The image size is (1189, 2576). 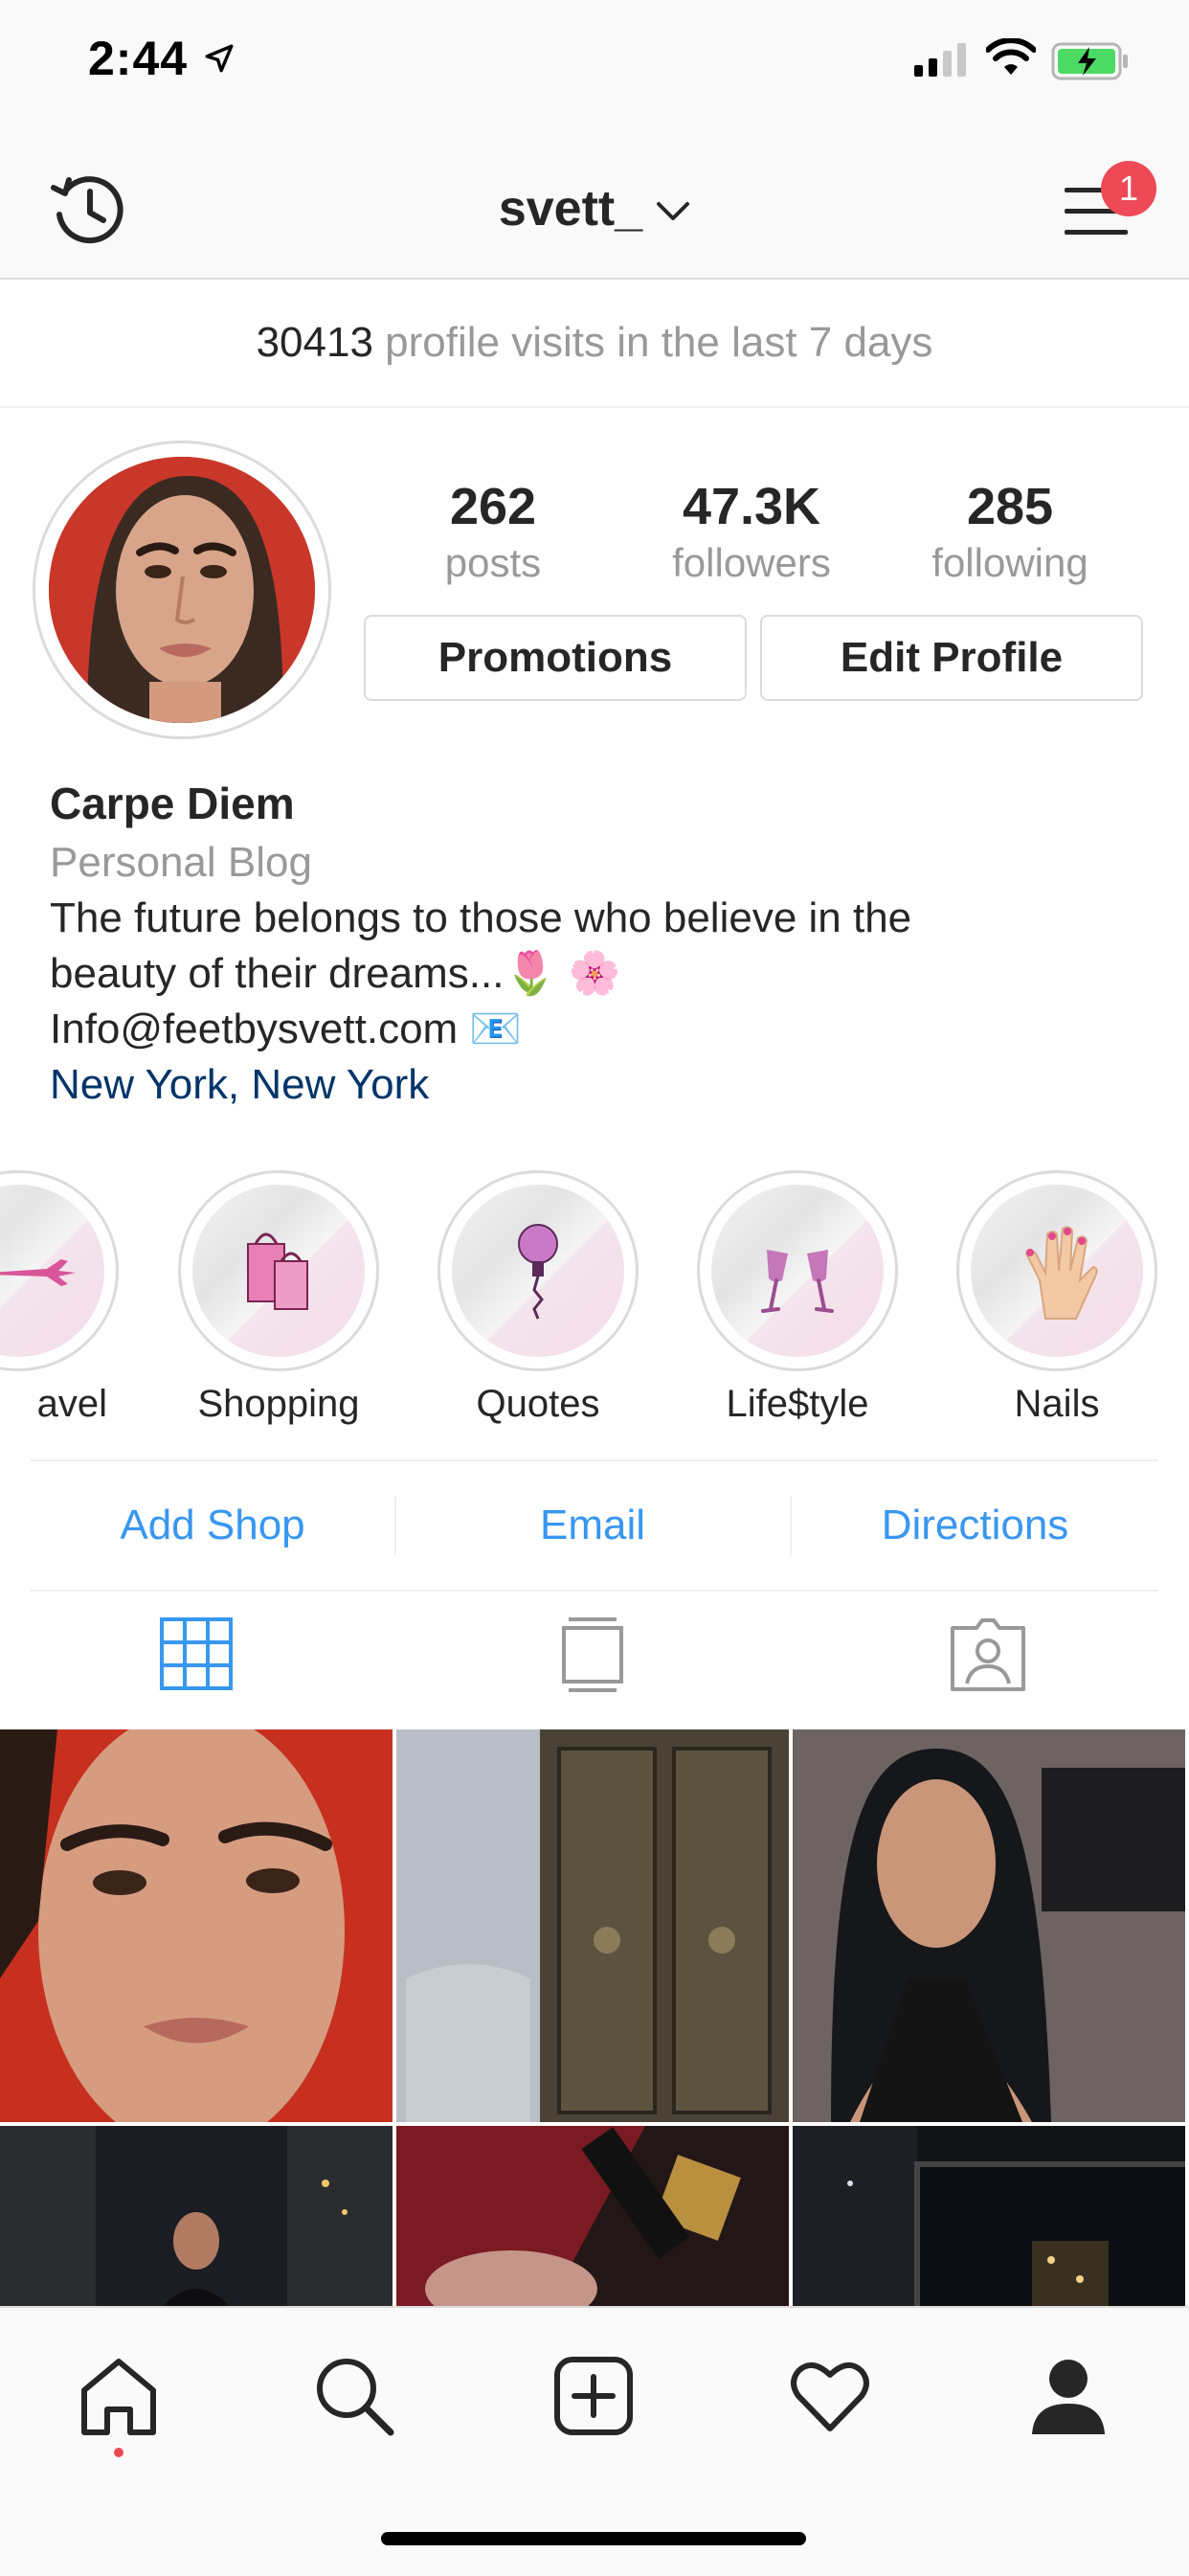 What do you see at coordinates (212, 1525) in the screenshot?
I see `add-shop-button: Add Shop` at bounding box center [212, 1525].